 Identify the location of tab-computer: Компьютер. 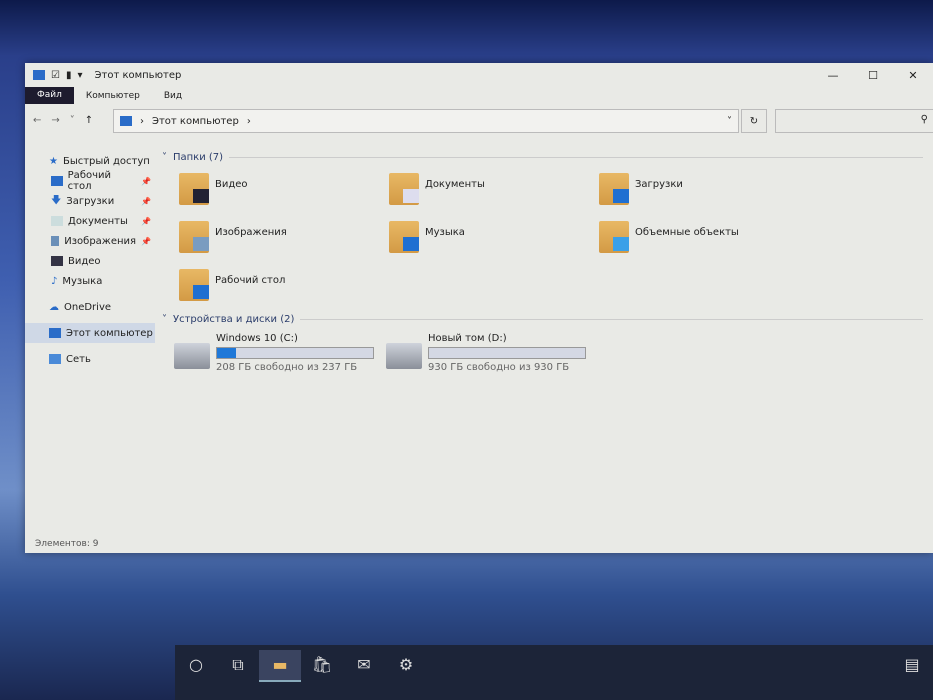
(113, 96).